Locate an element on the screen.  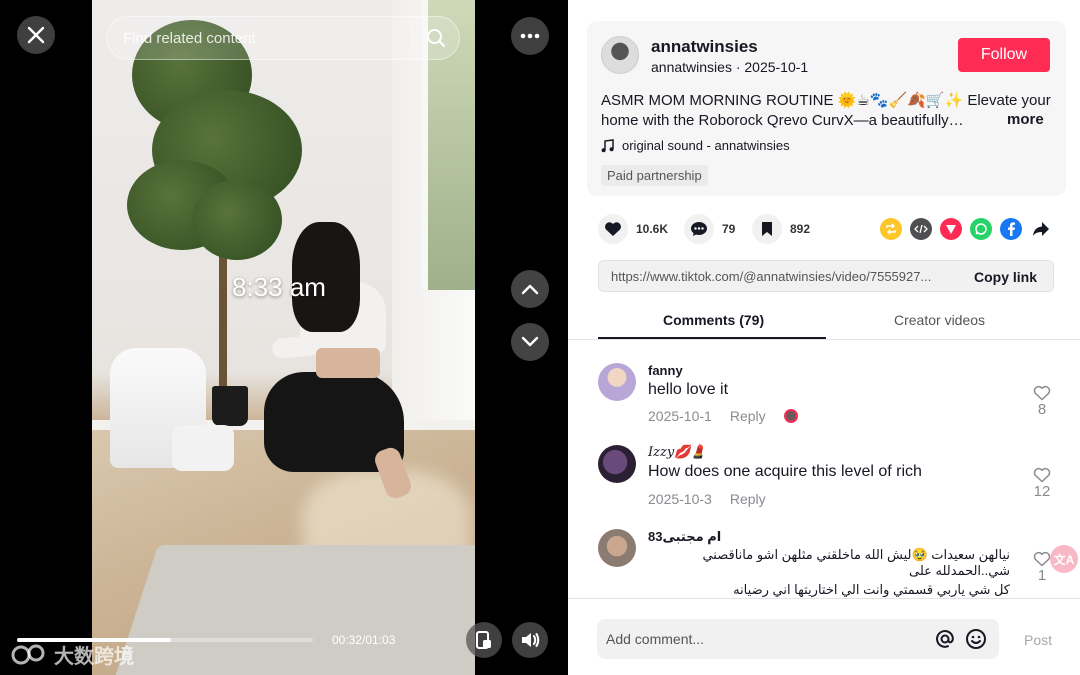
author-name: annatwinsies is located at coordinates (704, 47).